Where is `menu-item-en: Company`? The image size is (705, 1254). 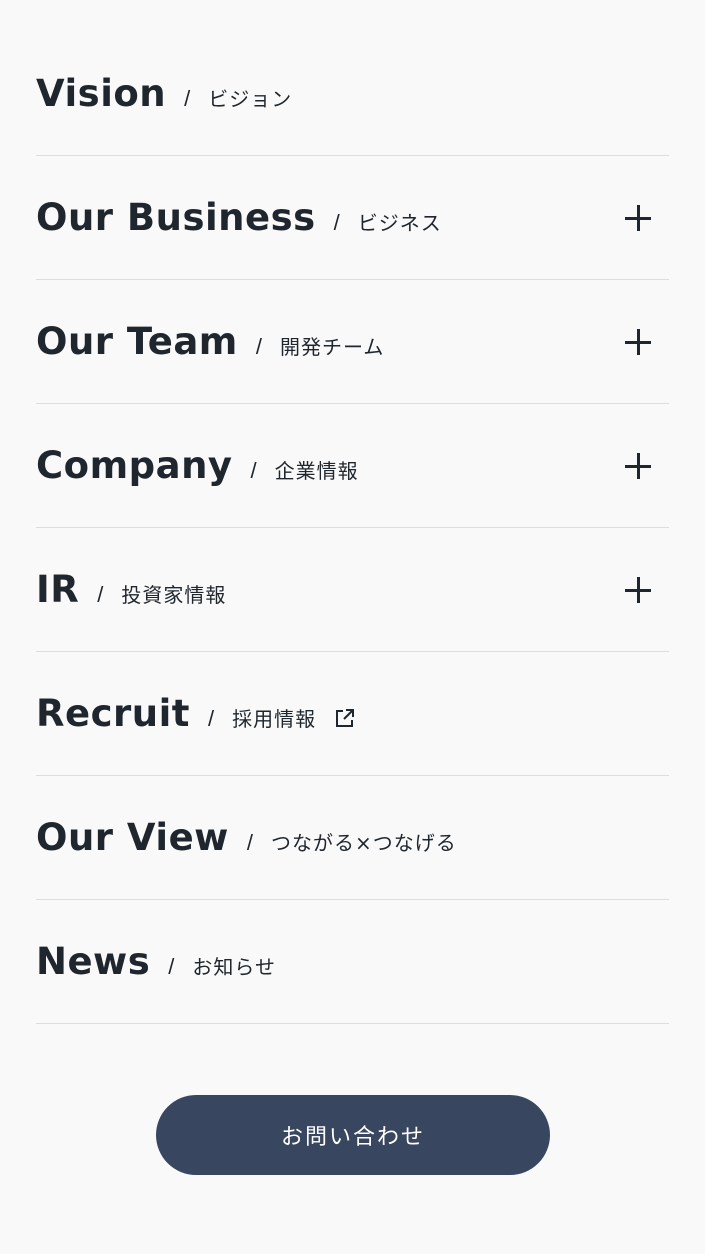 menu-item-en: Company is located at coordinates (134, 465).